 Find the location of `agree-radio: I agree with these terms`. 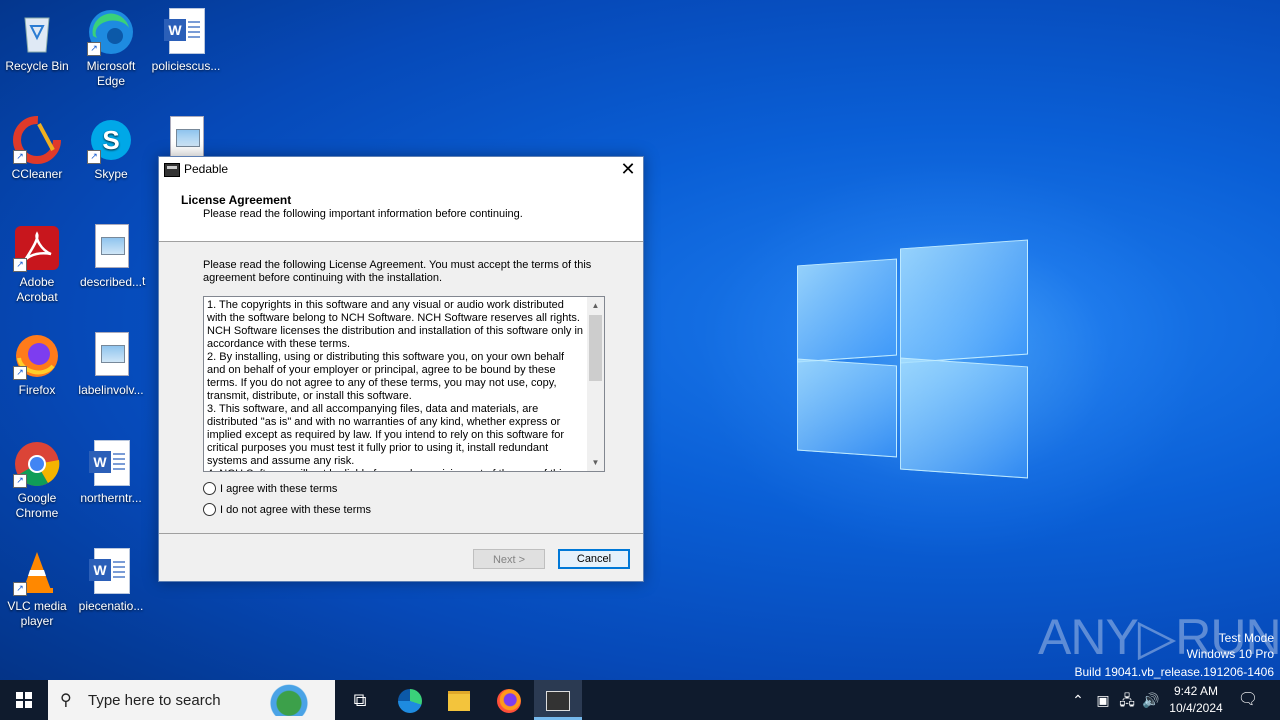

agree-radio: I agree with these terms is located at coordinates (270, 488).